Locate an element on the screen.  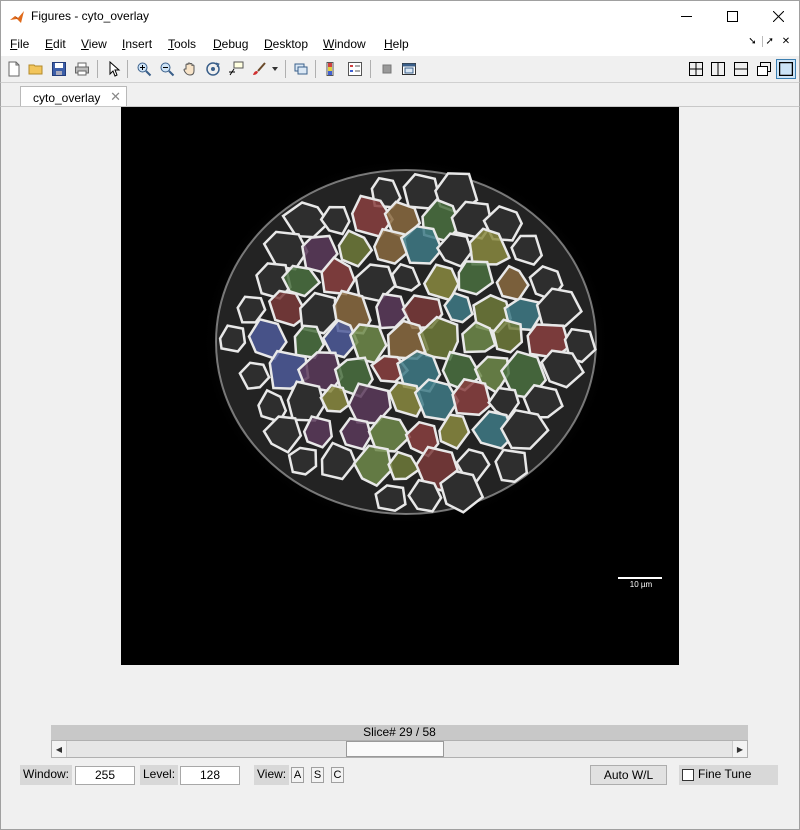
slider-right-arrow-icon: ▶ is located at coordinates (739, 749).